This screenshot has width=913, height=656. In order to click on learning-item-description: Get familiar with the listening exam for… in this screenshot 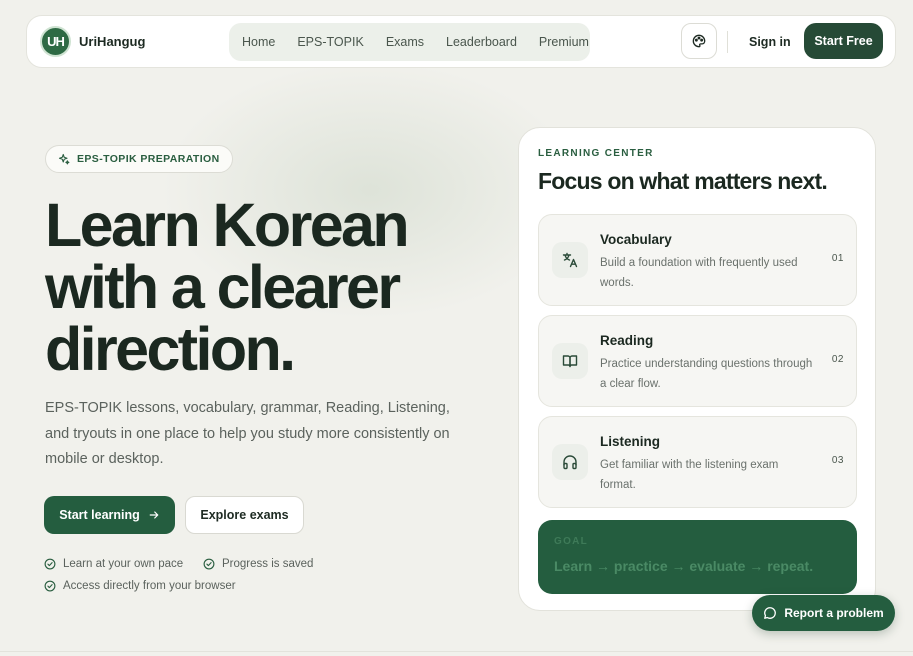, I will do `click(689, 475)`.